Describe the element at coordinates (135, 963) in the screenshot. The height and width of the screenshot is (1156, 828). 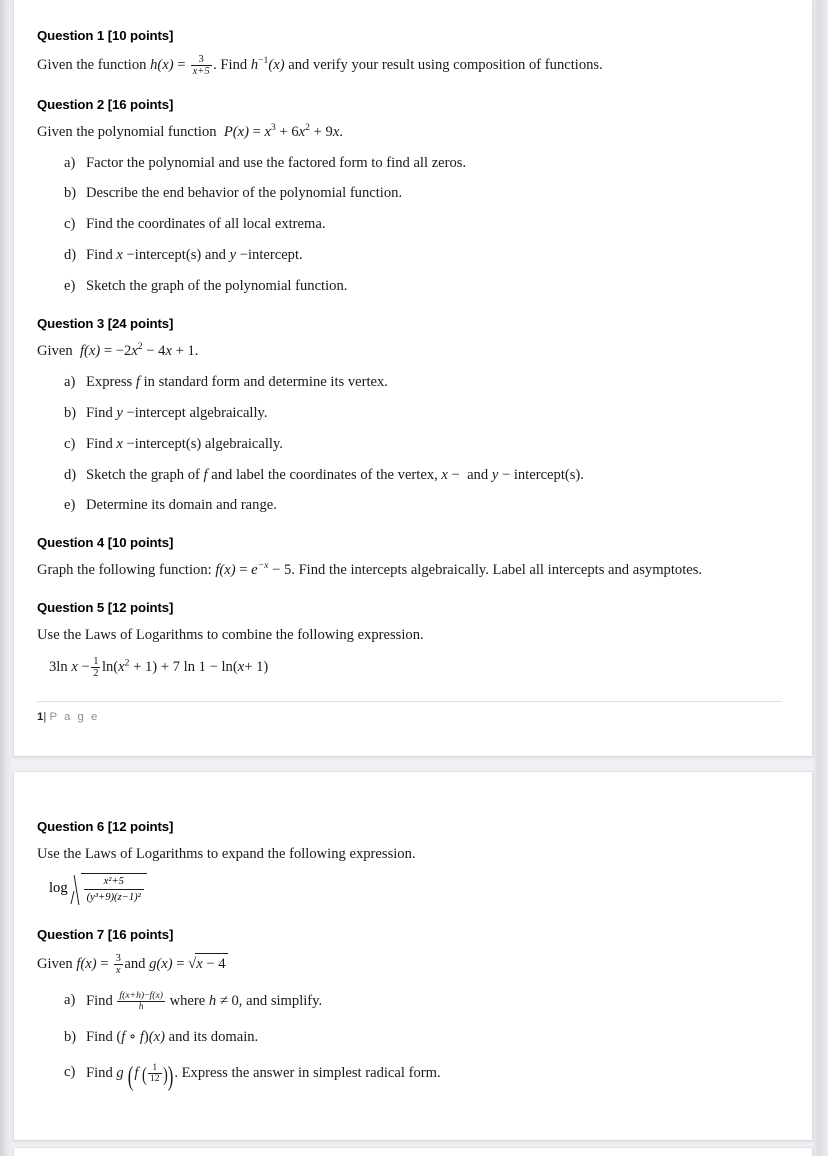
I see `q7-and: and` at that location.